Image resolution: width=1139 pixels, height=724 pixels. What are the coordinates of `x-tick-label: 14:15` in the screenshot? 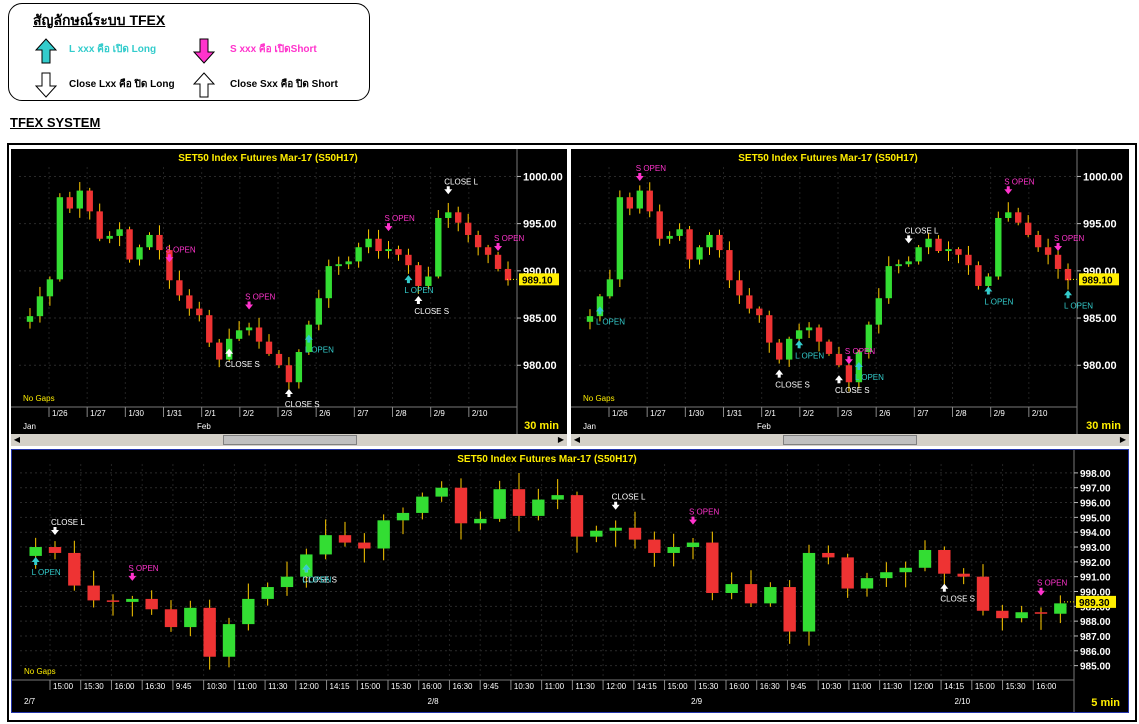 It's located at (954, 686).